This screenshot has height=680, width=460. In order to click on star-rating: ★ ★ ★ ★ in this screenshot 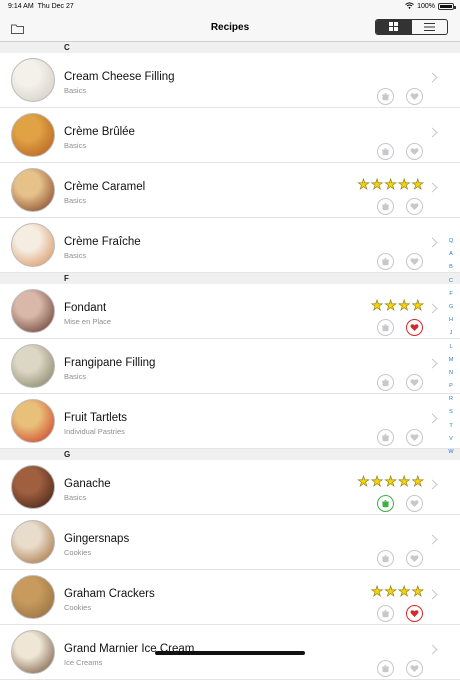, I will do `click(397, 305)`.